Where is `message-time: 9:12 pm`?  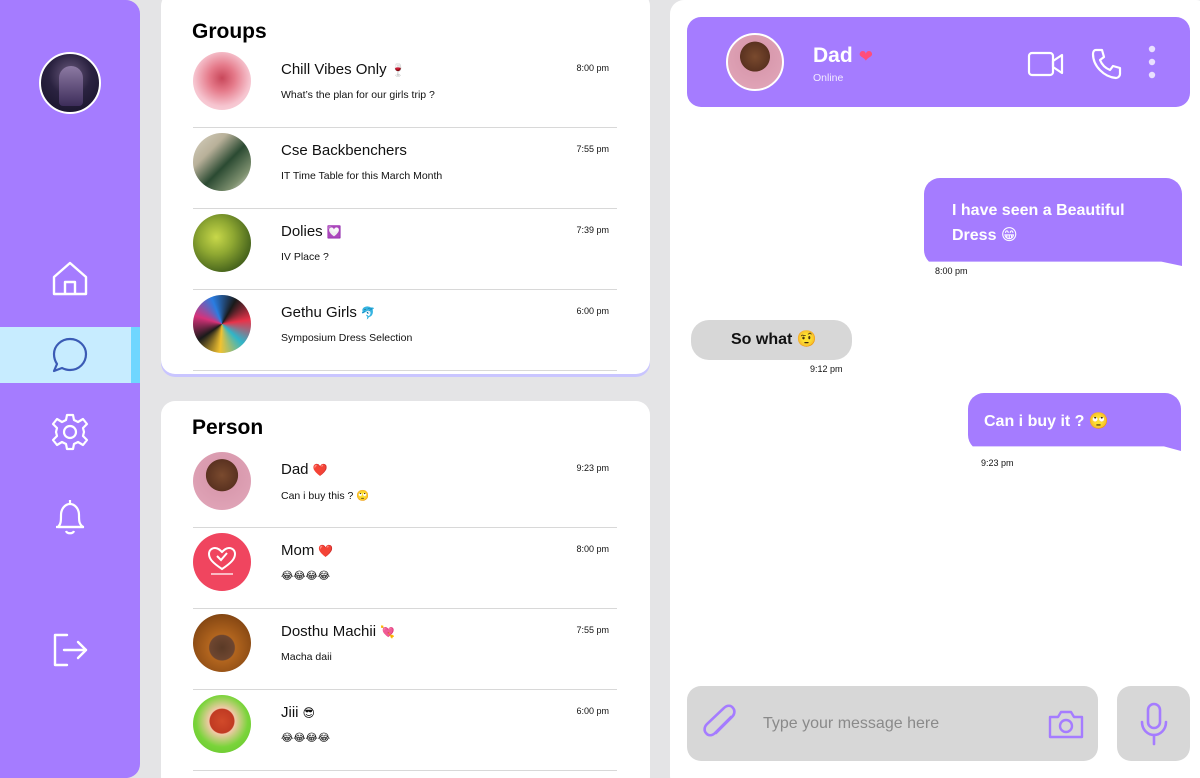
message-time: 9:12 pm is located at coordinates (826, 369).